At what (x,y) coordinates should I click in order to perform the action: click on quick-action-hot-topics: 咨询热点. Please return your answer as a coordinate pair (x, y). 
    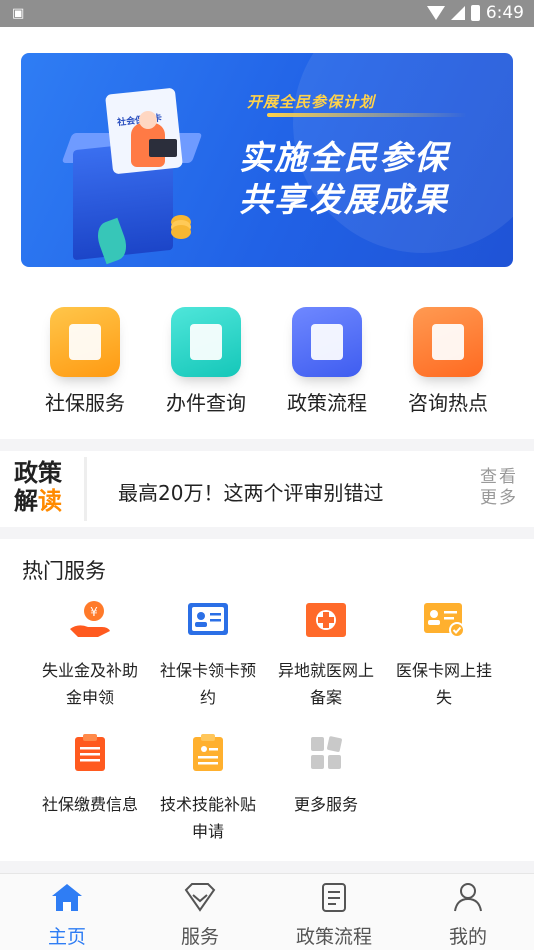
    Looking at the image, I should click on (448, 361).